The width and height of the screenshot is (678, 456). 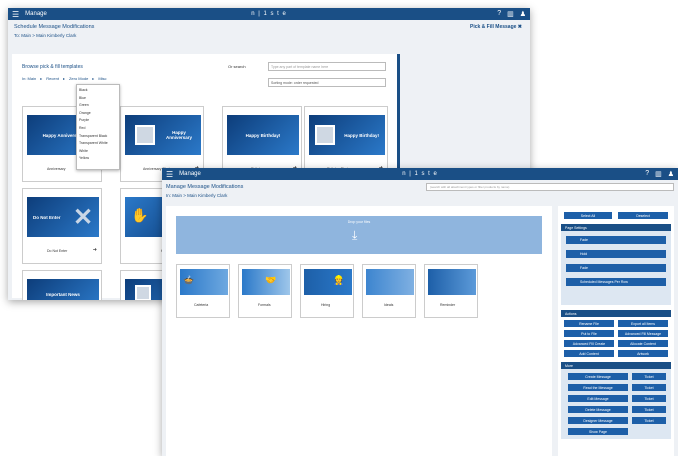 I want to click on action-button: Advanced Fill Message, so click(x=643, y=333).